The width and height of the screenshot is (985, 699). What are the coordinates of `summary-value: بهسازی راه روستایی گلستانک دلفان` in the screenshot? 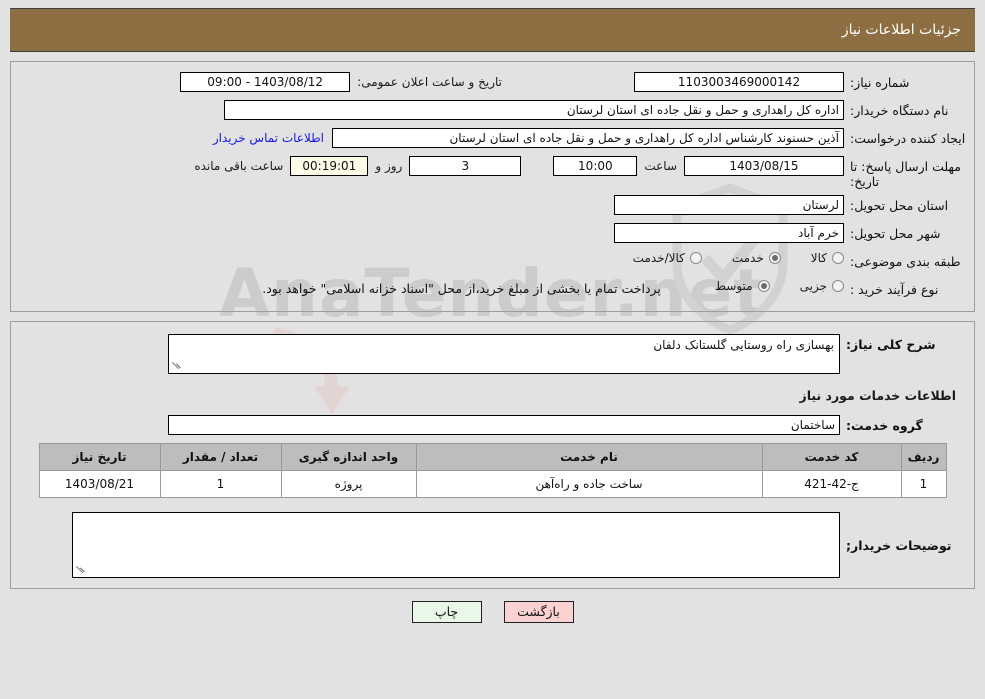 It's located at (743, 345).